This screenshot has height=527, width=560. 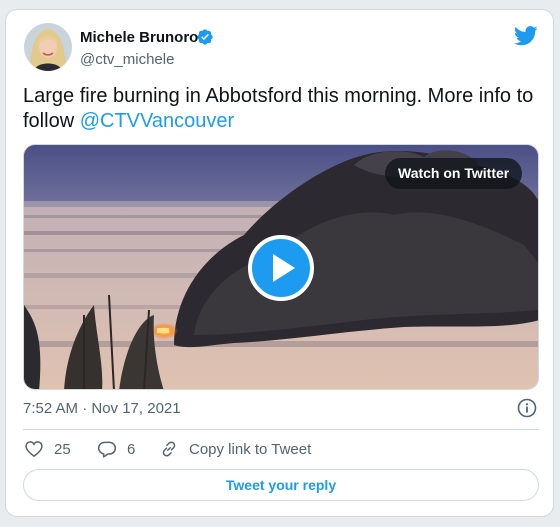 I want to click on tweet-your-reply-button: Tweet your reply, so click(x=281, y=485).